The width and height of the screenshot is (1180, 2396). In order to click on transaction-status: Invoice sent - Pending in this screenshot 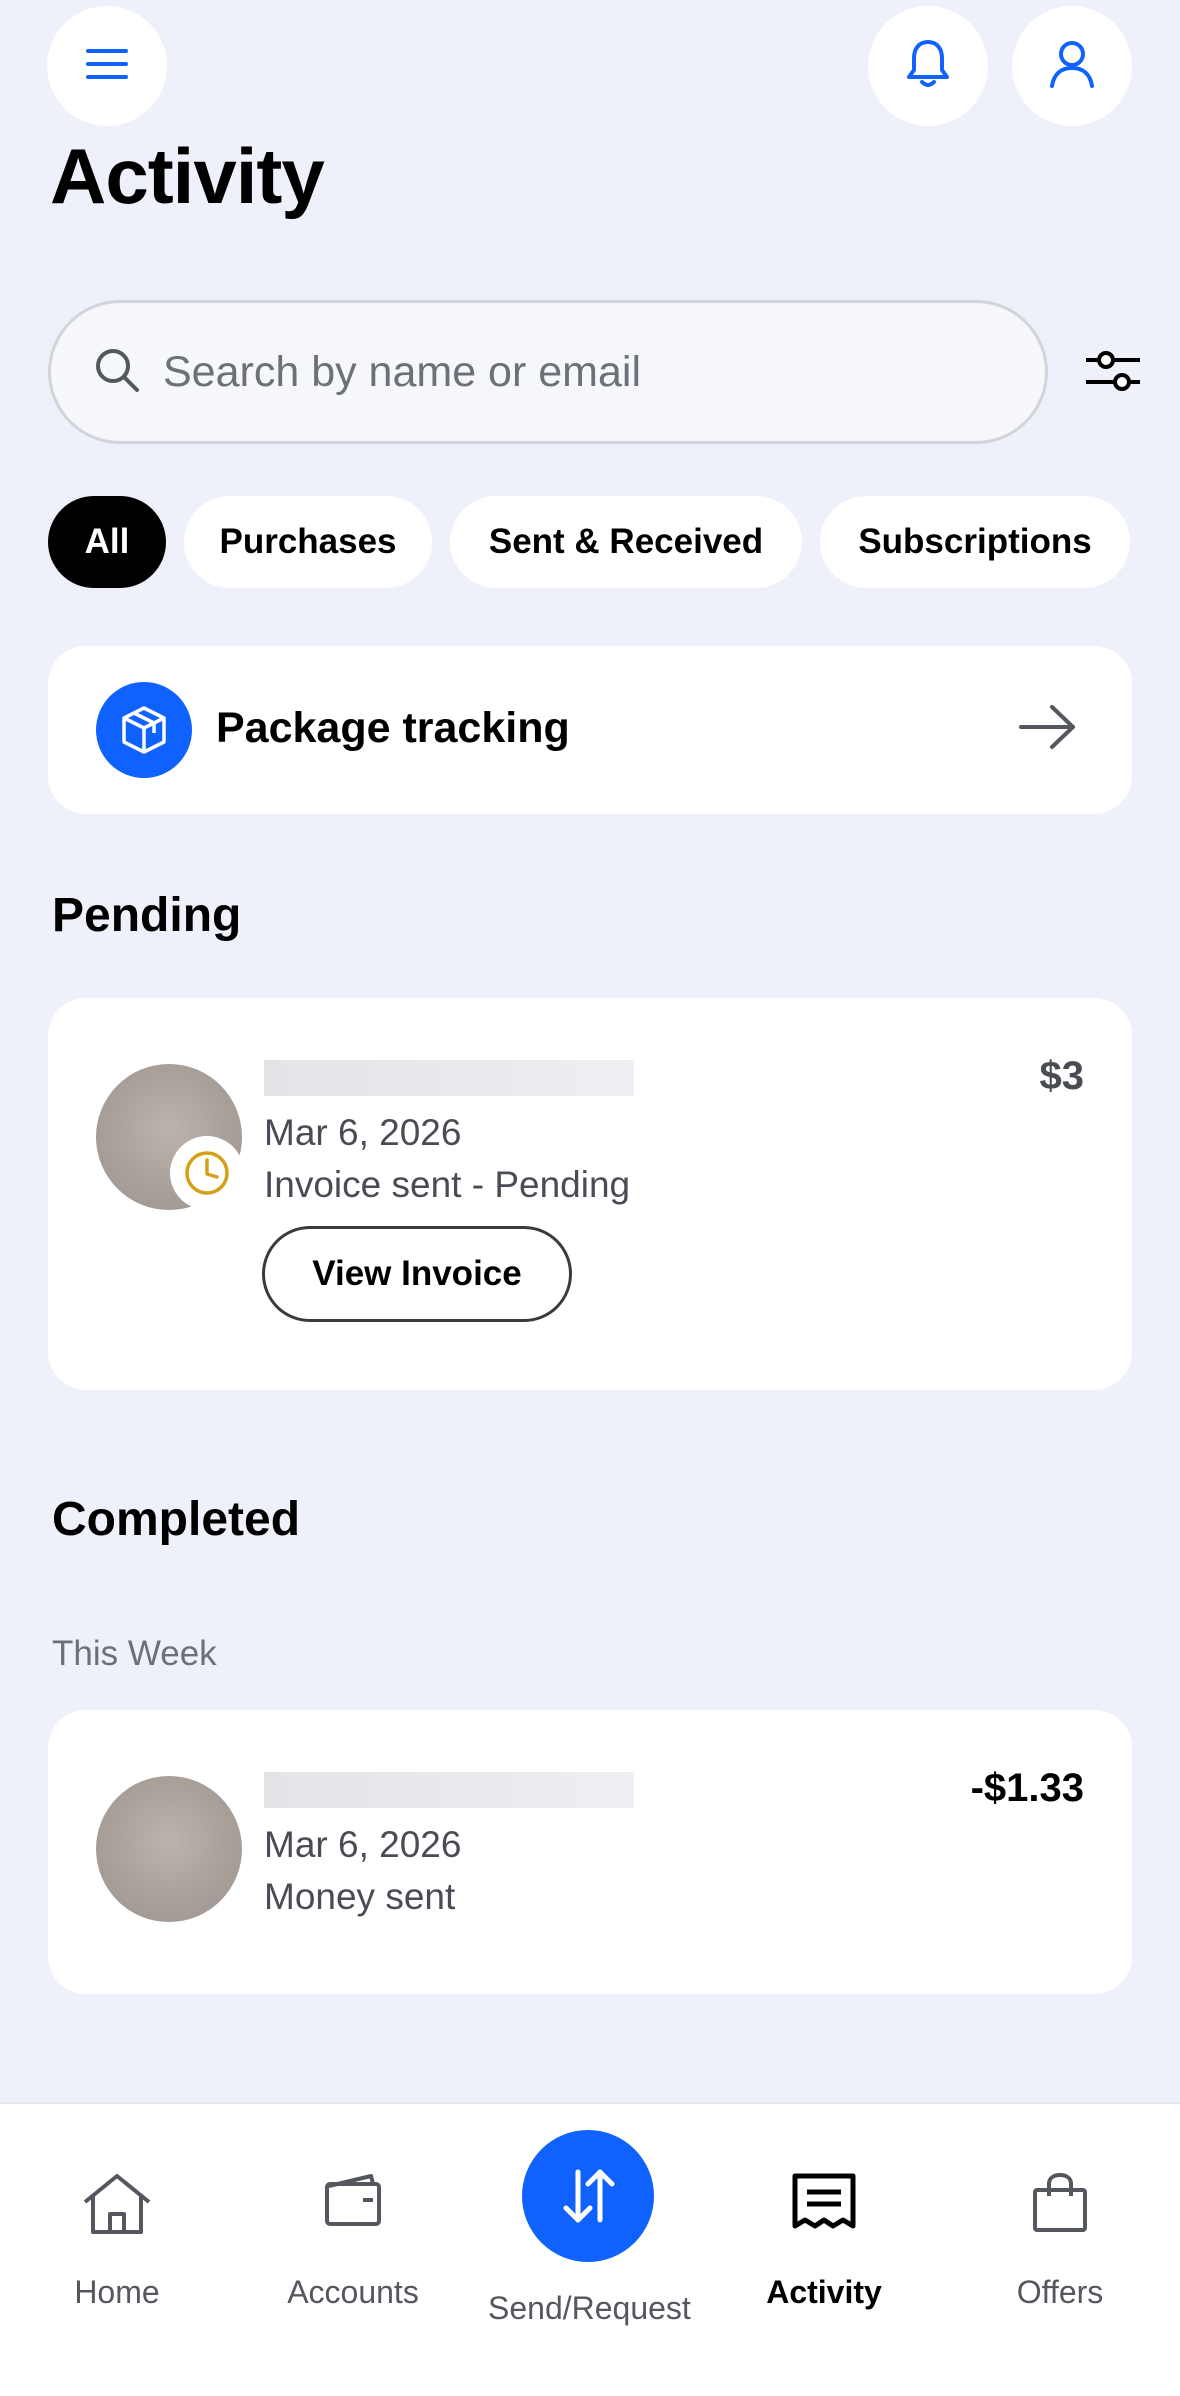, I will do `click(447, 1184)`.